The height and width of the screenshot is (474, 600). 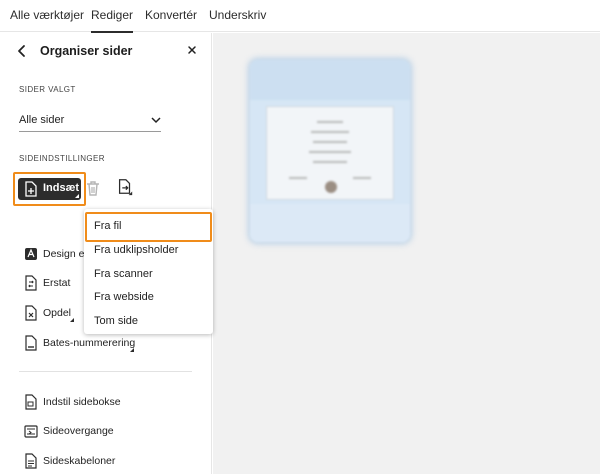 I want to click on tool-bates-label: Bates-nummerering, so click(x=89, y=343).